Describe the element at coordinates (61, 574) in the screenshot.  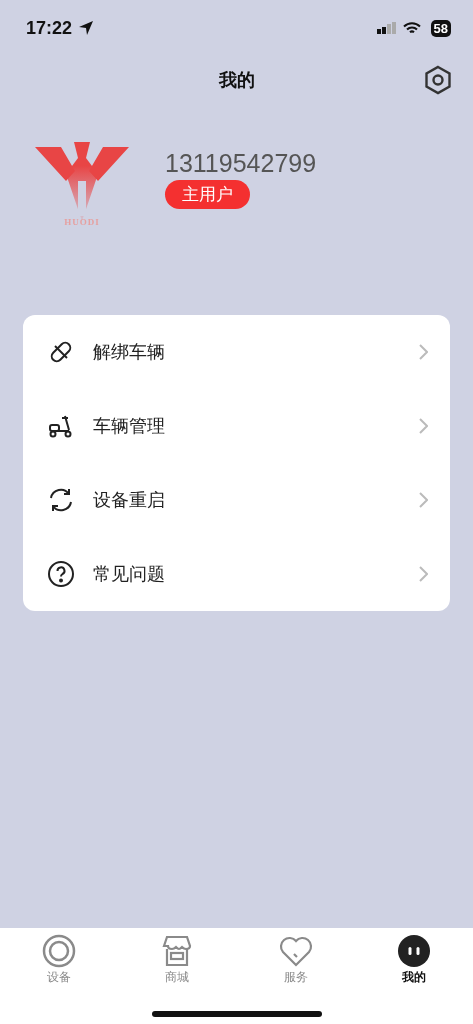
I see `help-icon` at that location.